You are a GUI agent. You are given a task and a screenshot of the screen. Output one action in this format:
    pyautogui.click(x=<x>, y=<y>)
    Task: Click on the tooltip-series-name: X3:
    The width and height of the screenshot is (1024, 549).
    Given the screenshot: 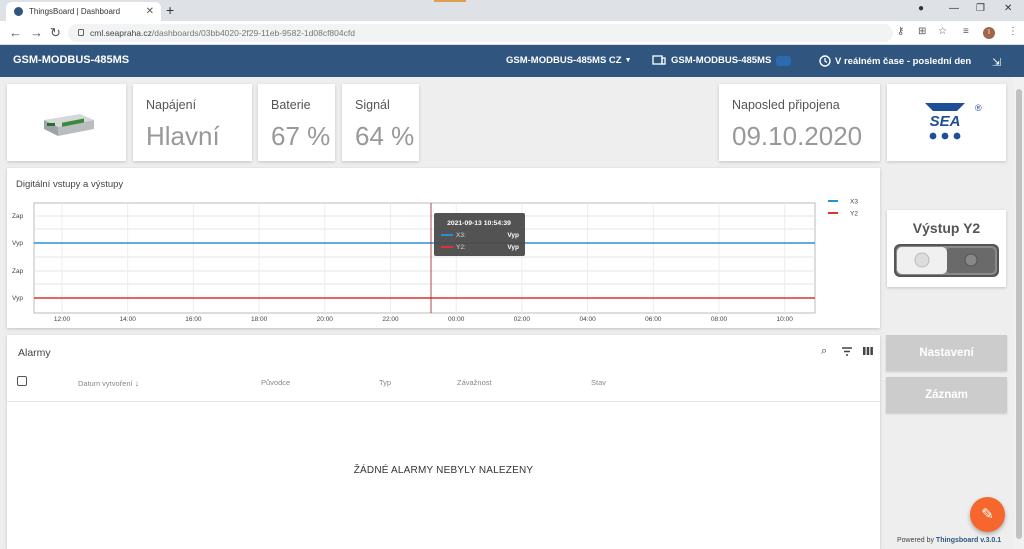 What is the action you would take?
    pyautogui.click(x=461, y=235)
    